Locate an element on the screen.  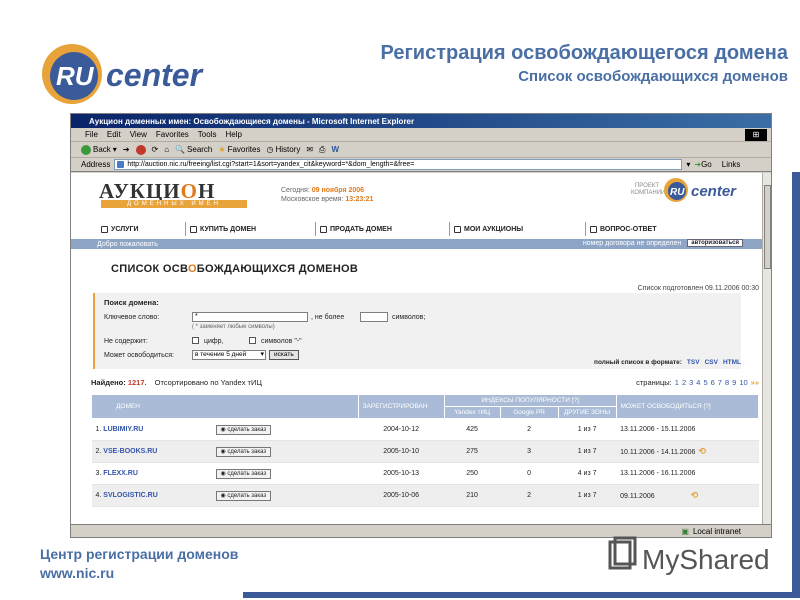
page-9-link: 9 is located at coordinates (734, 383).